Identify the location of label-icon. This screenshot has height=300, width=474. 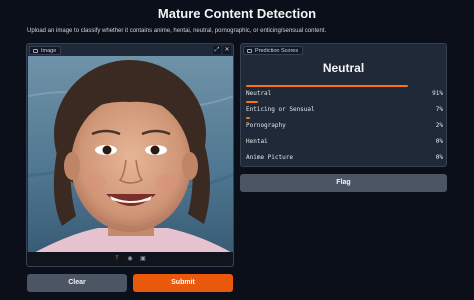
(249, 50).